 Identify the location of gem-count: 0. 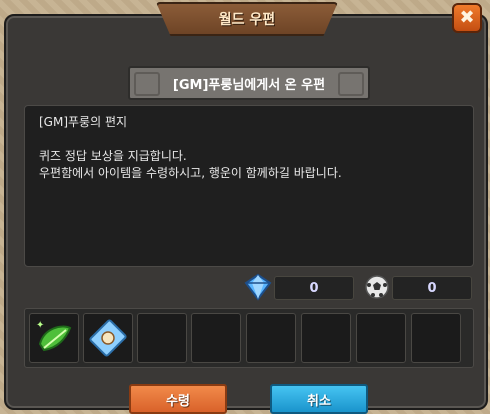
(314, 288).